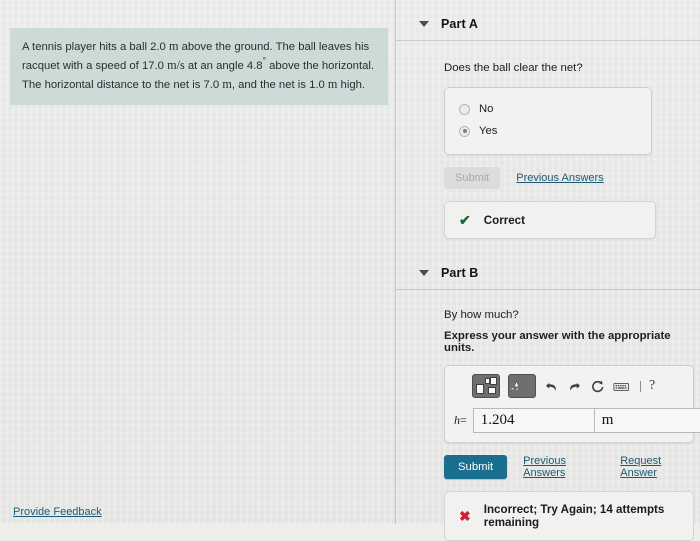  I want to click on part-b-input-row: h=, so click(575, 420).